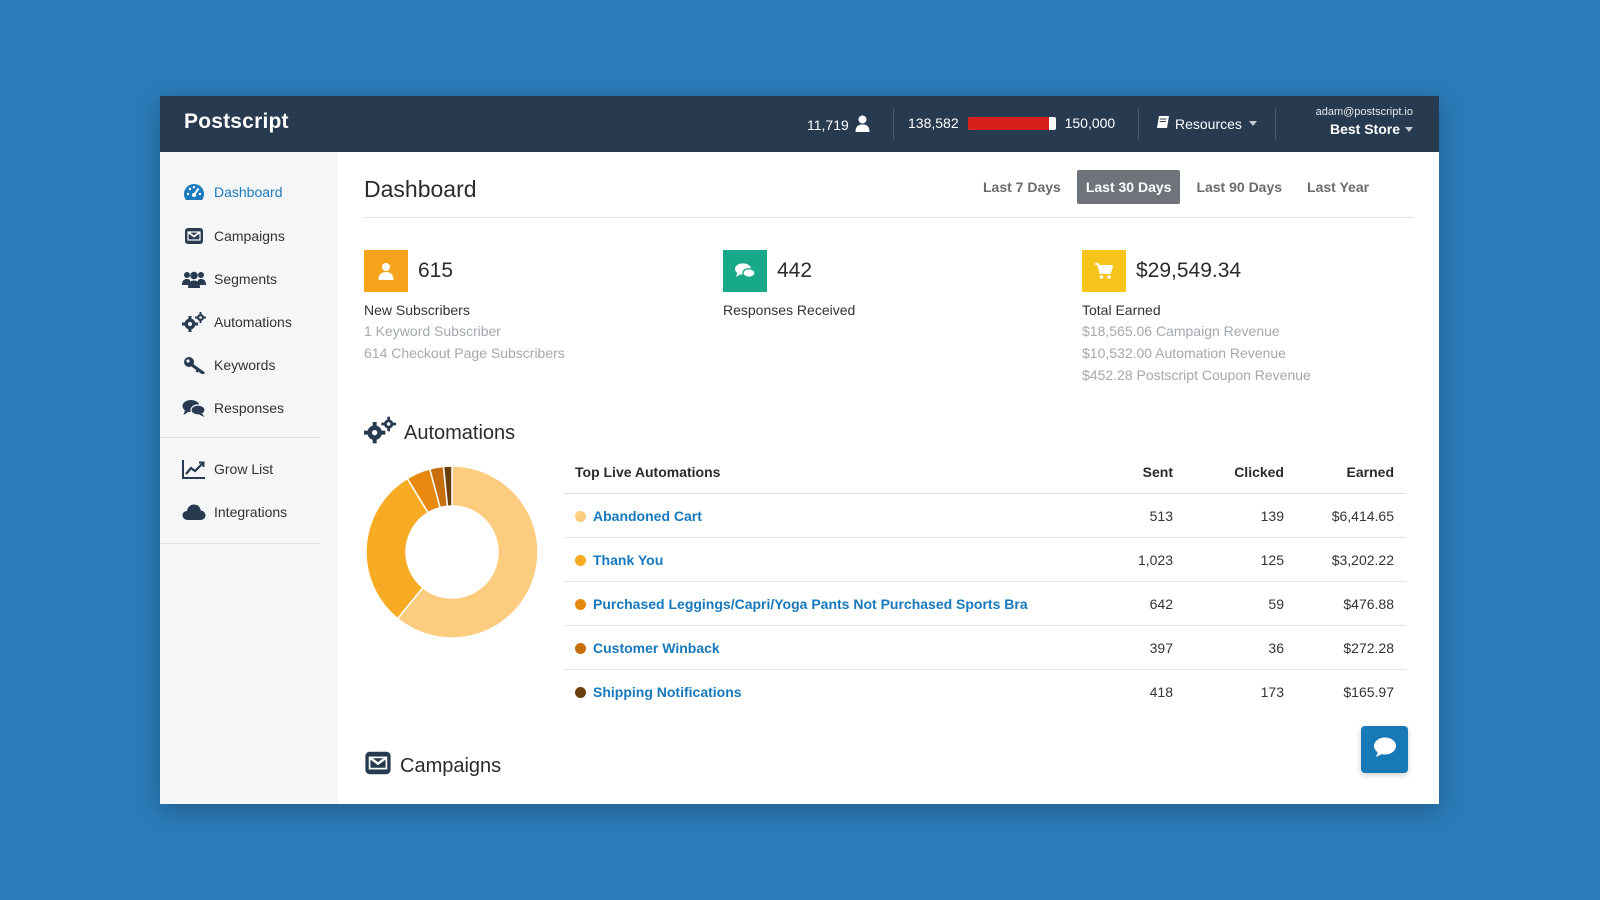  What do you see at coordinates (1184, 353) in the screenshot?
I see `stat-detail: $10,532.00 Automation Revenue` at bounding box center [1184, 353].